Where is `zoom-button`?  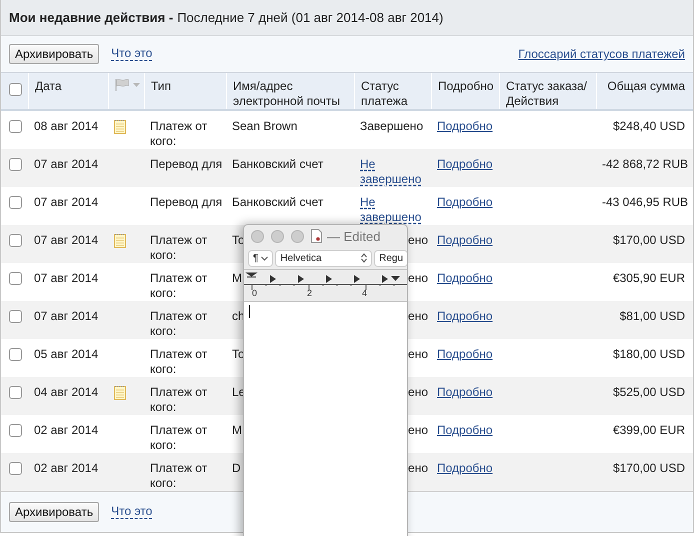 zoom-button is located at coordinates (297, 236).